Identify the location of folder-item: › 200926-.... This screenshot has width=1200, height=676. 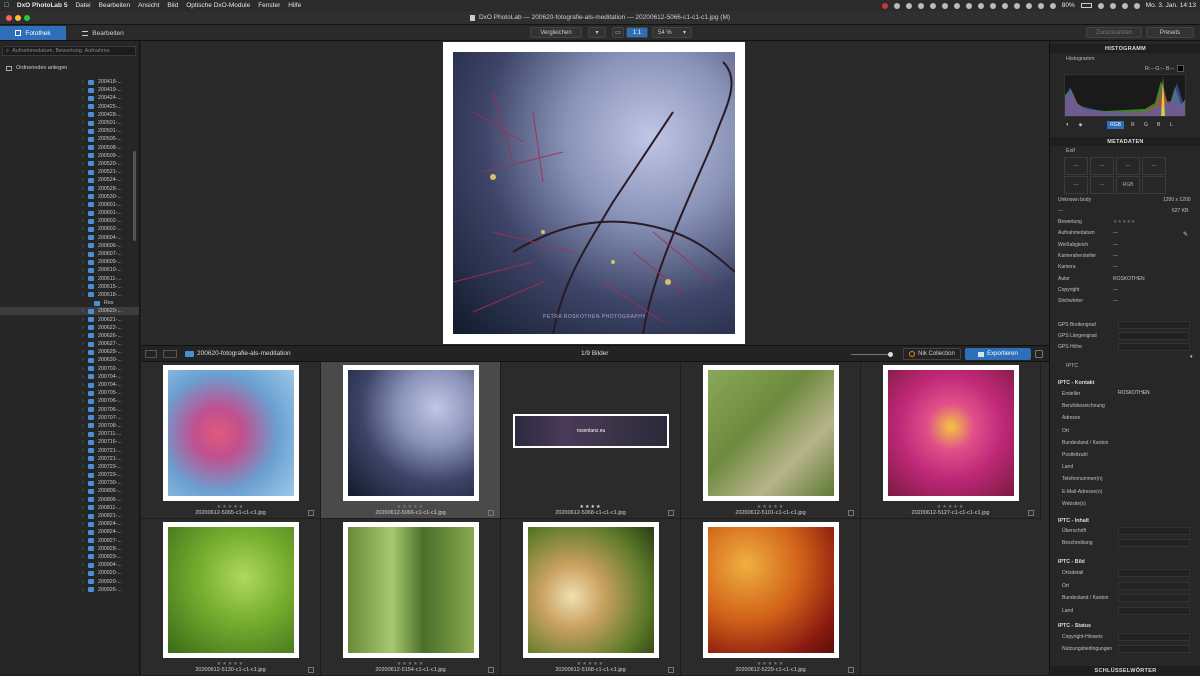
(69, 590).